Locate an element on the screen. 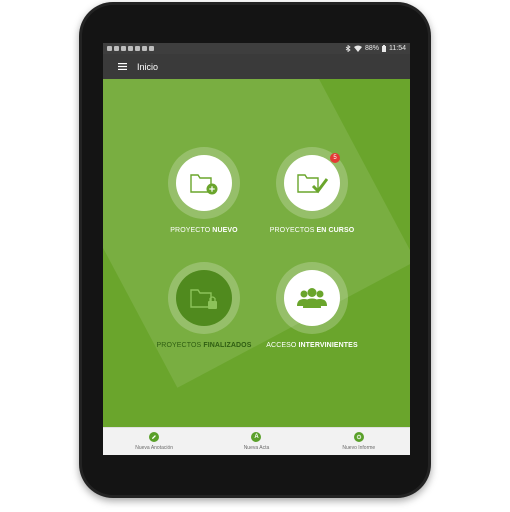  bluetooth-icon is located at coordinates (348, 48).